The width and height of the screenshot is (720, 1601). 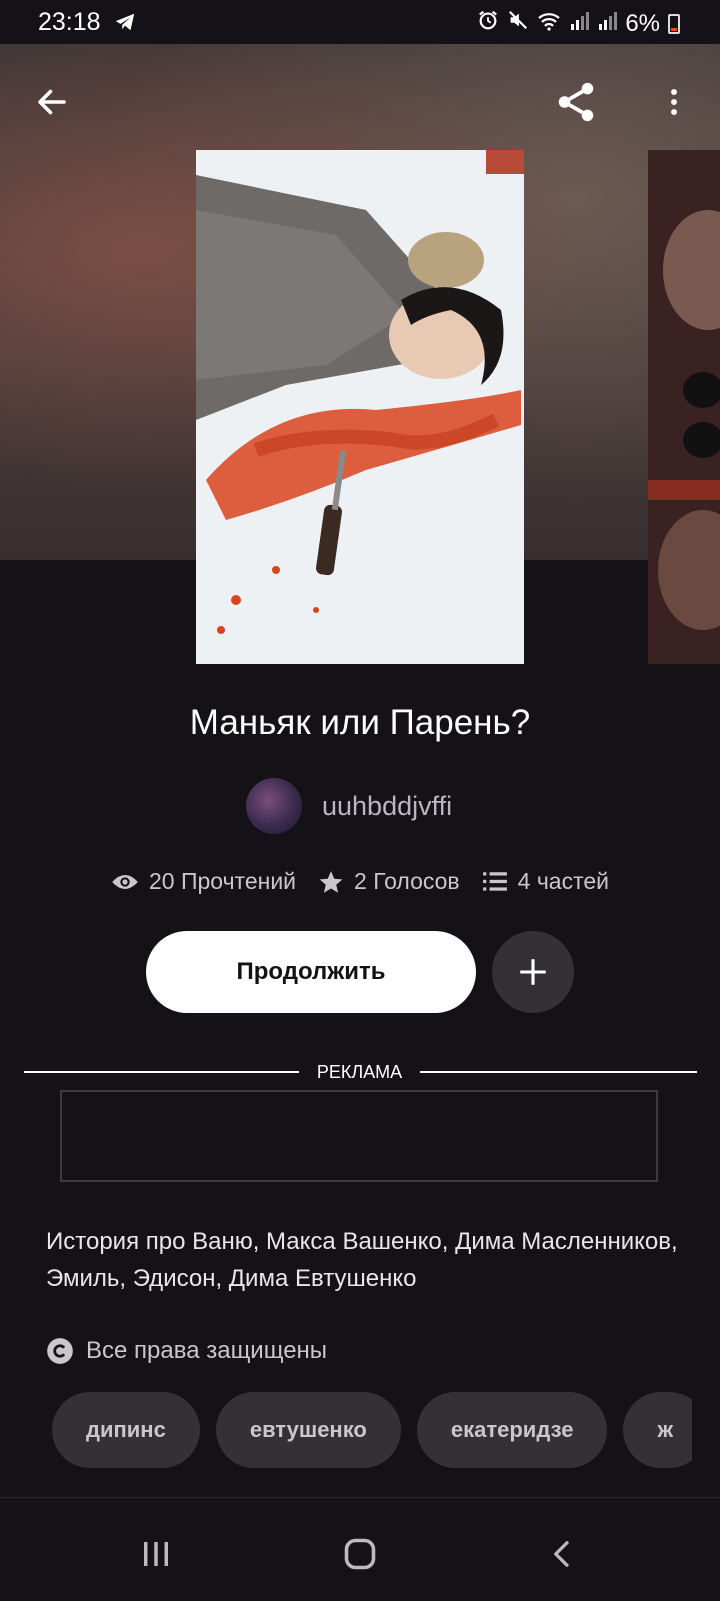 What do you see at coordinates (308, 1430) in the screenshot?
I see `tag-chip: евтушенко` at bounding box center [308, 1430].